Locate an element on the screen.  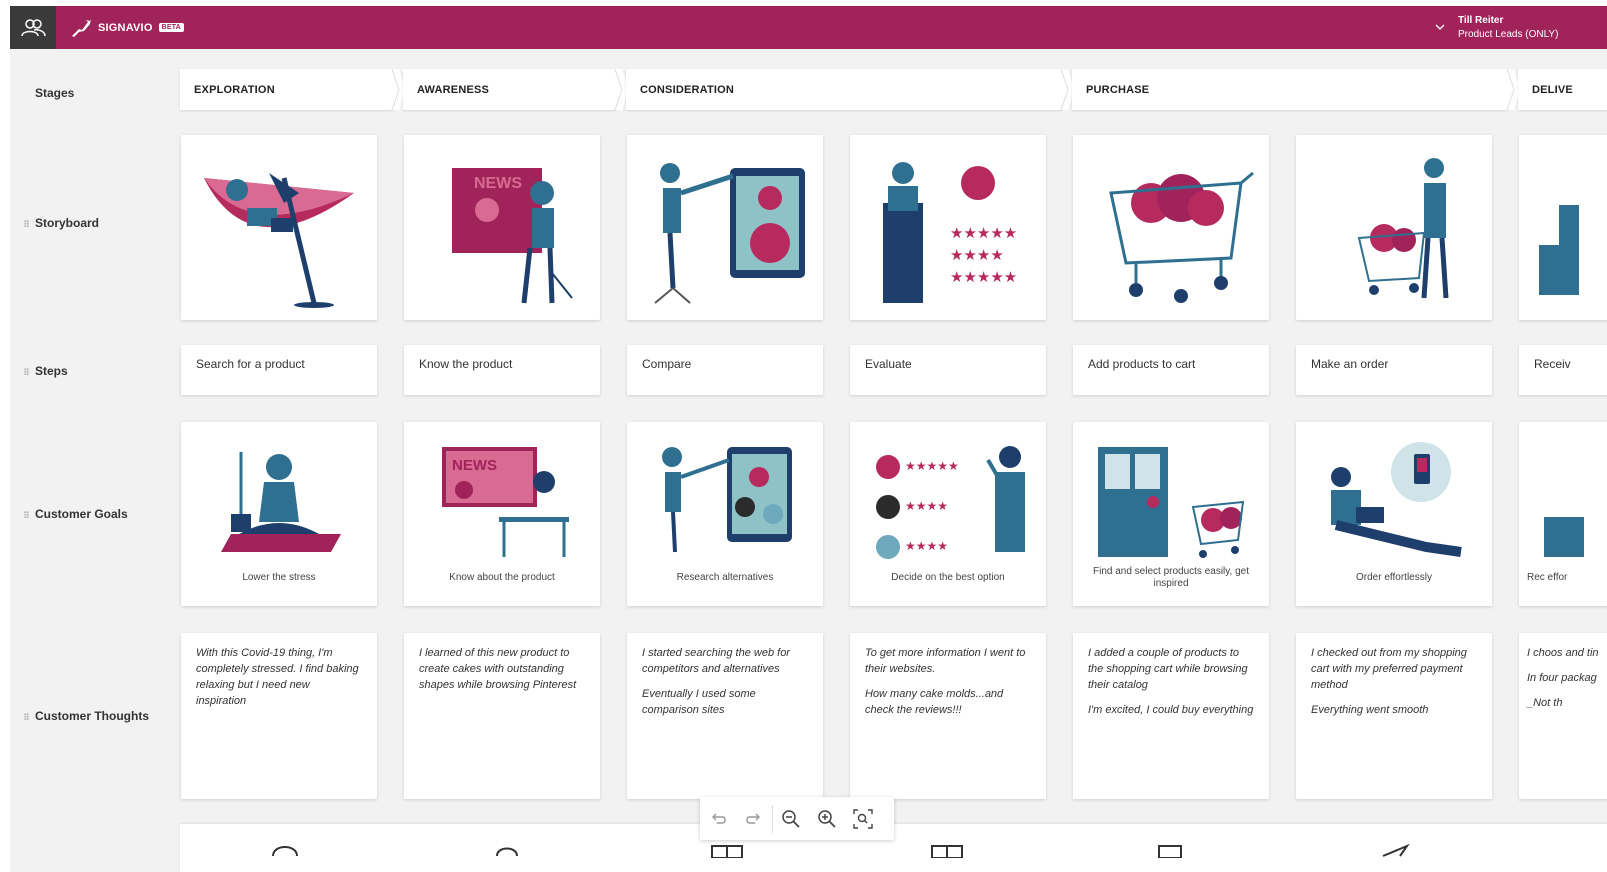
select-products-illustration is located at coordinates (1171, 502).